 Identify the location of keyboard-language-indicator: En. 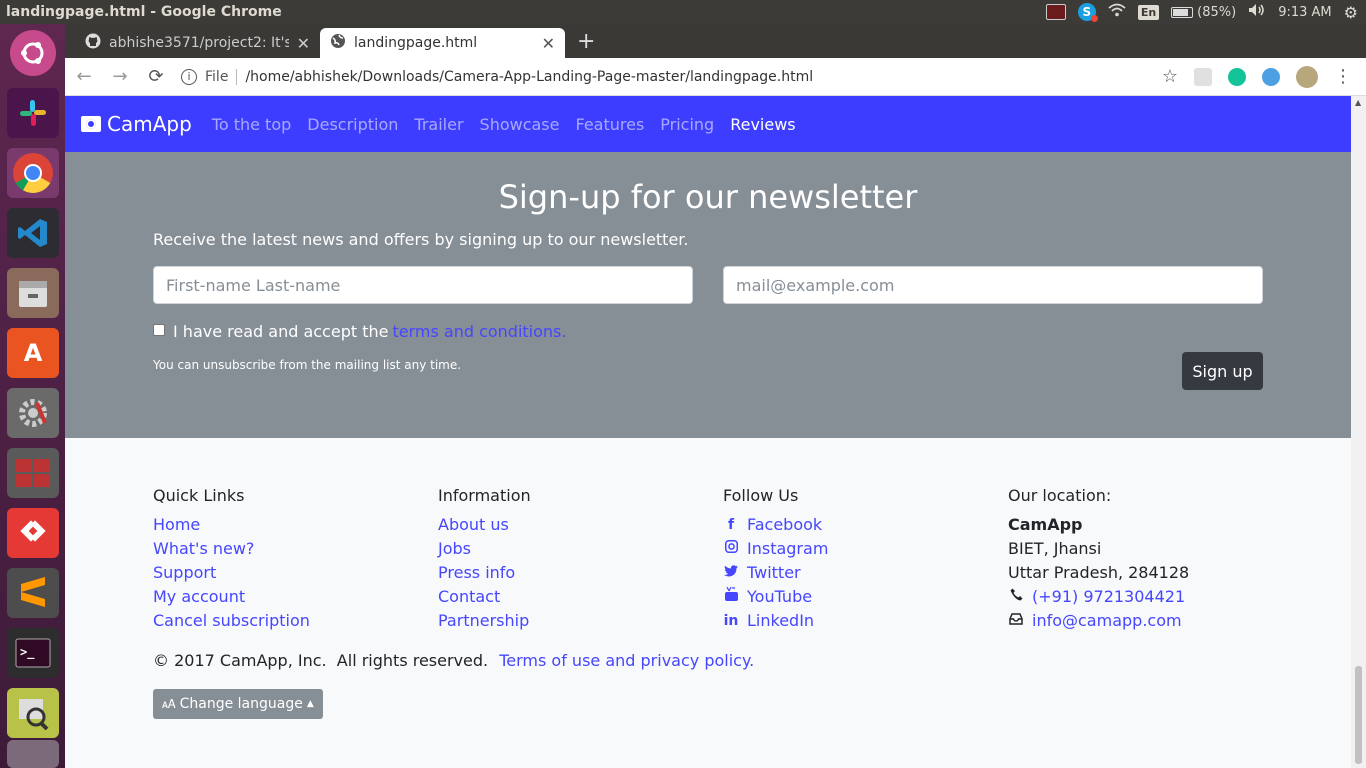
(1148, 12).